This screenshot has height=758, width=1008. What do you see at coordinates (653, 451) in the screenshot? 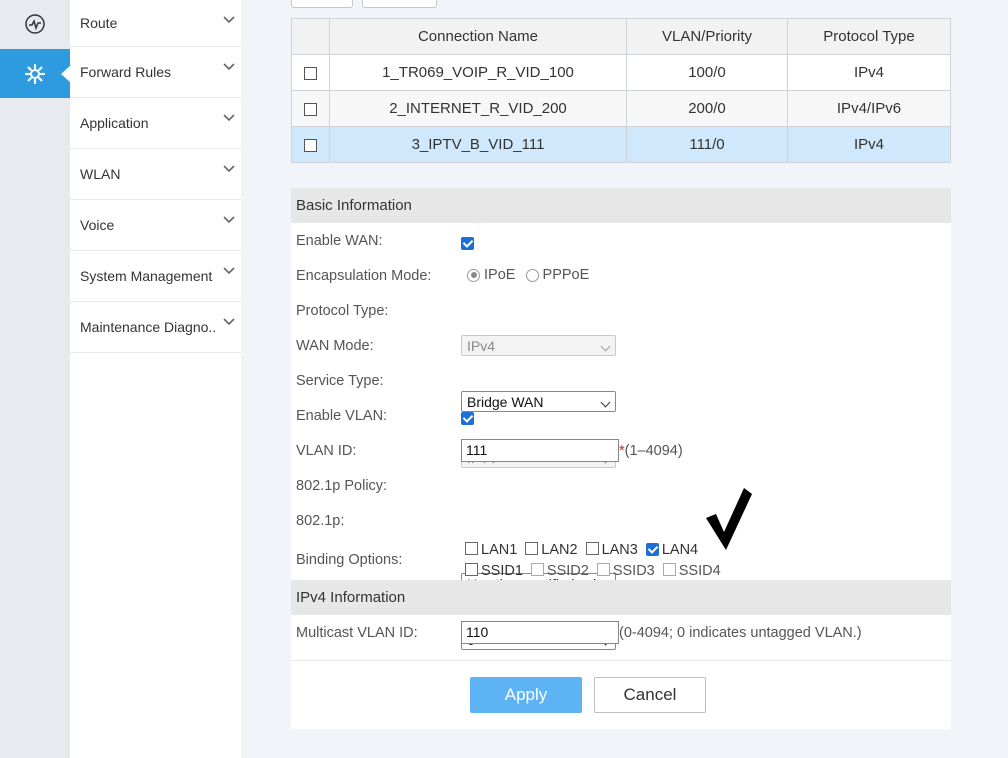
I see `vlan-id-hint: (1–4094)` at bounding box center [653, 451].